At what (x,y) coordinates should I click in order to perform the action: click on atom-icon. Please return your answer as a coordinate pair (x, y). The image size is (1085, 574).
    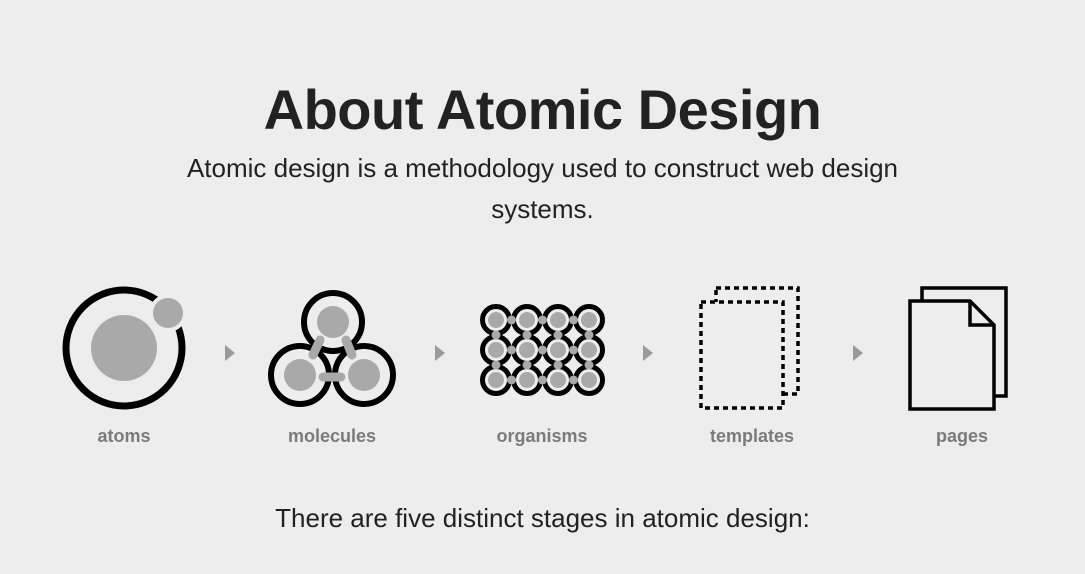
    Looking at the image, I should click on (124, 348).